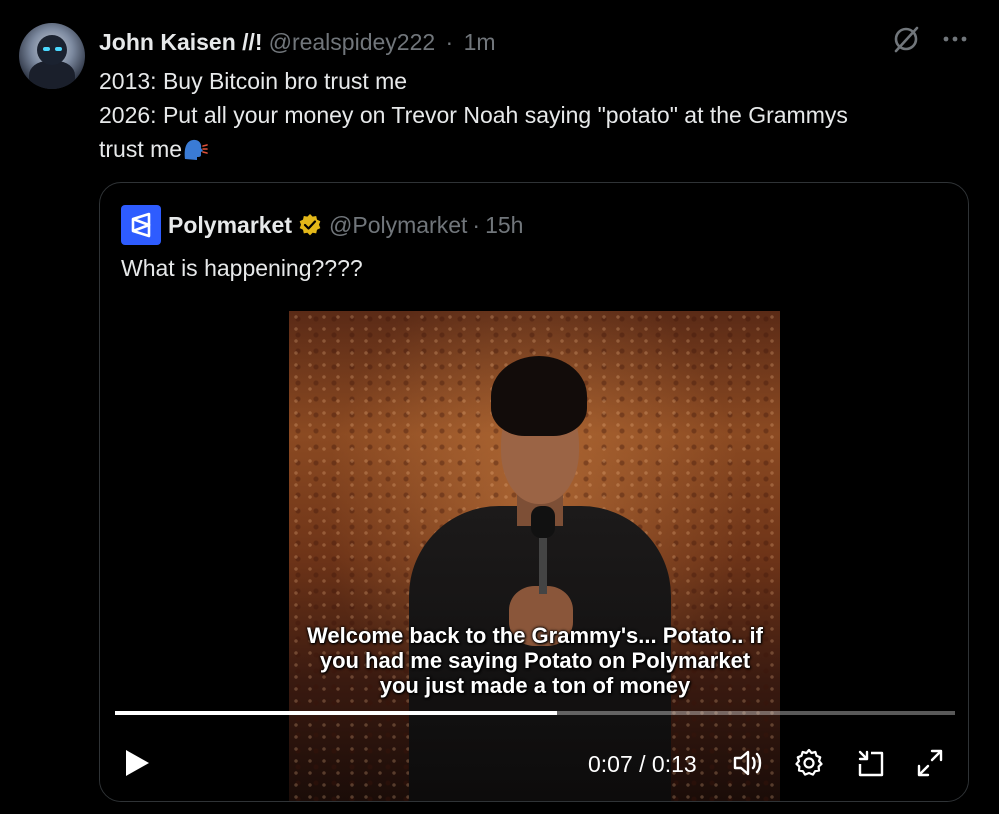 The height and width of the screenshot is (814, 999). I want to click on tweet-time: 1m, so click(480, 42).